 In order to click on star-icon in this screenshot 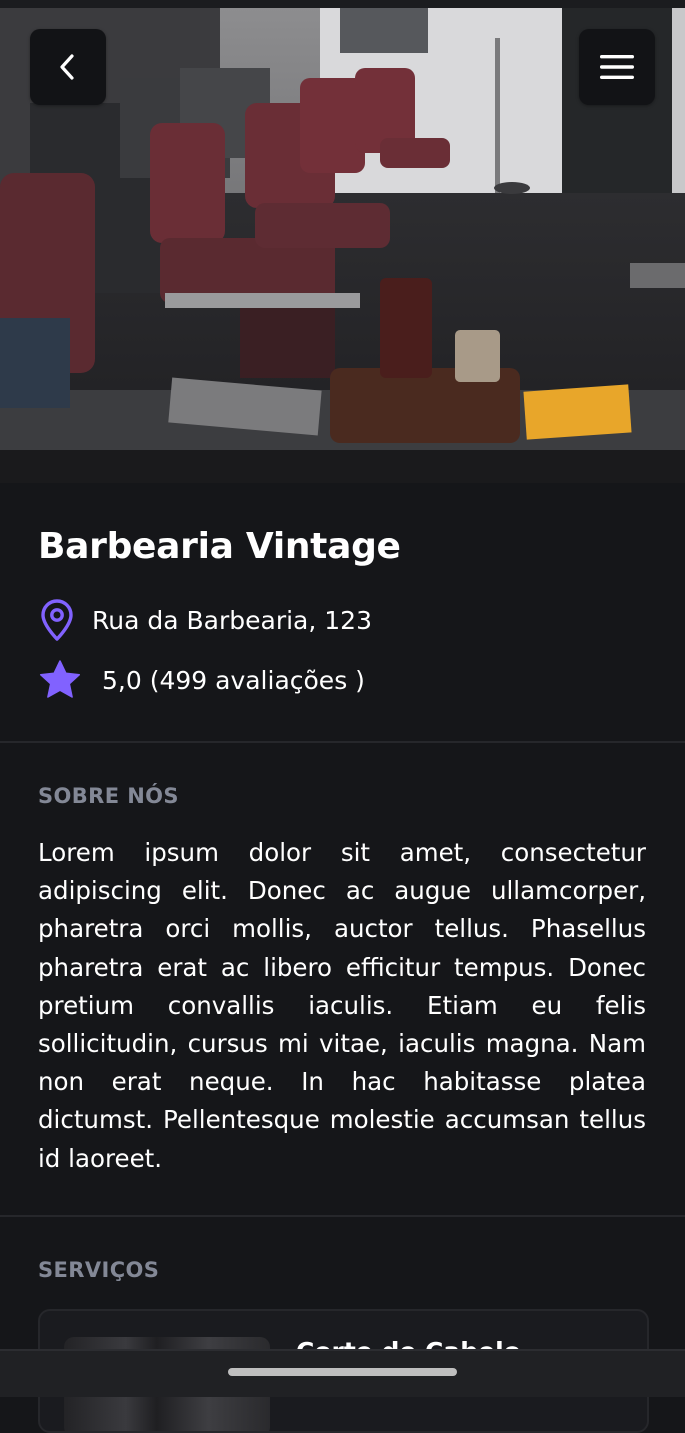, I will do `click(60, 679)`.